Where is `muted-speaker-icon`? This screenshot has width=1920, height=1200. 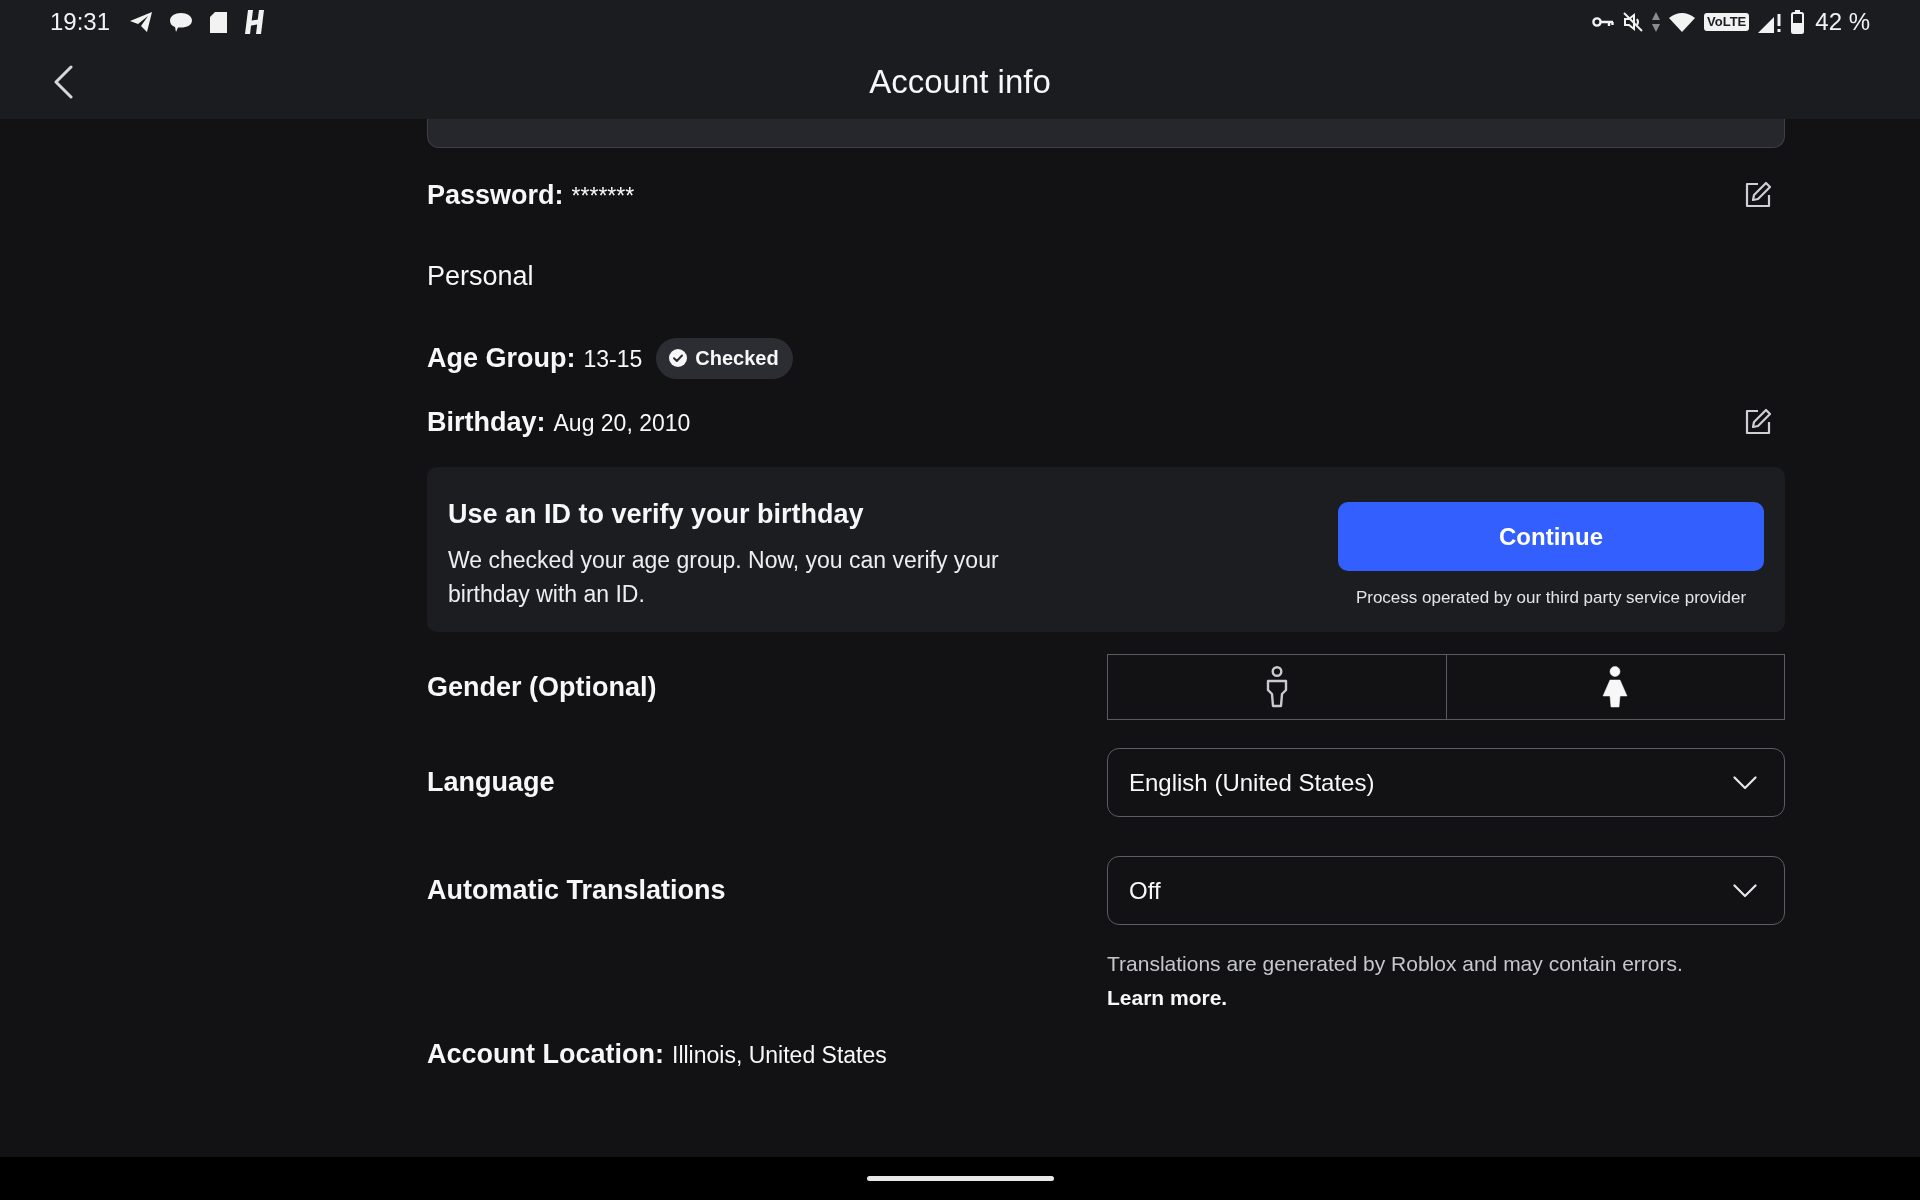
muted-speaker-icon is located at coordinates (1633, 22).